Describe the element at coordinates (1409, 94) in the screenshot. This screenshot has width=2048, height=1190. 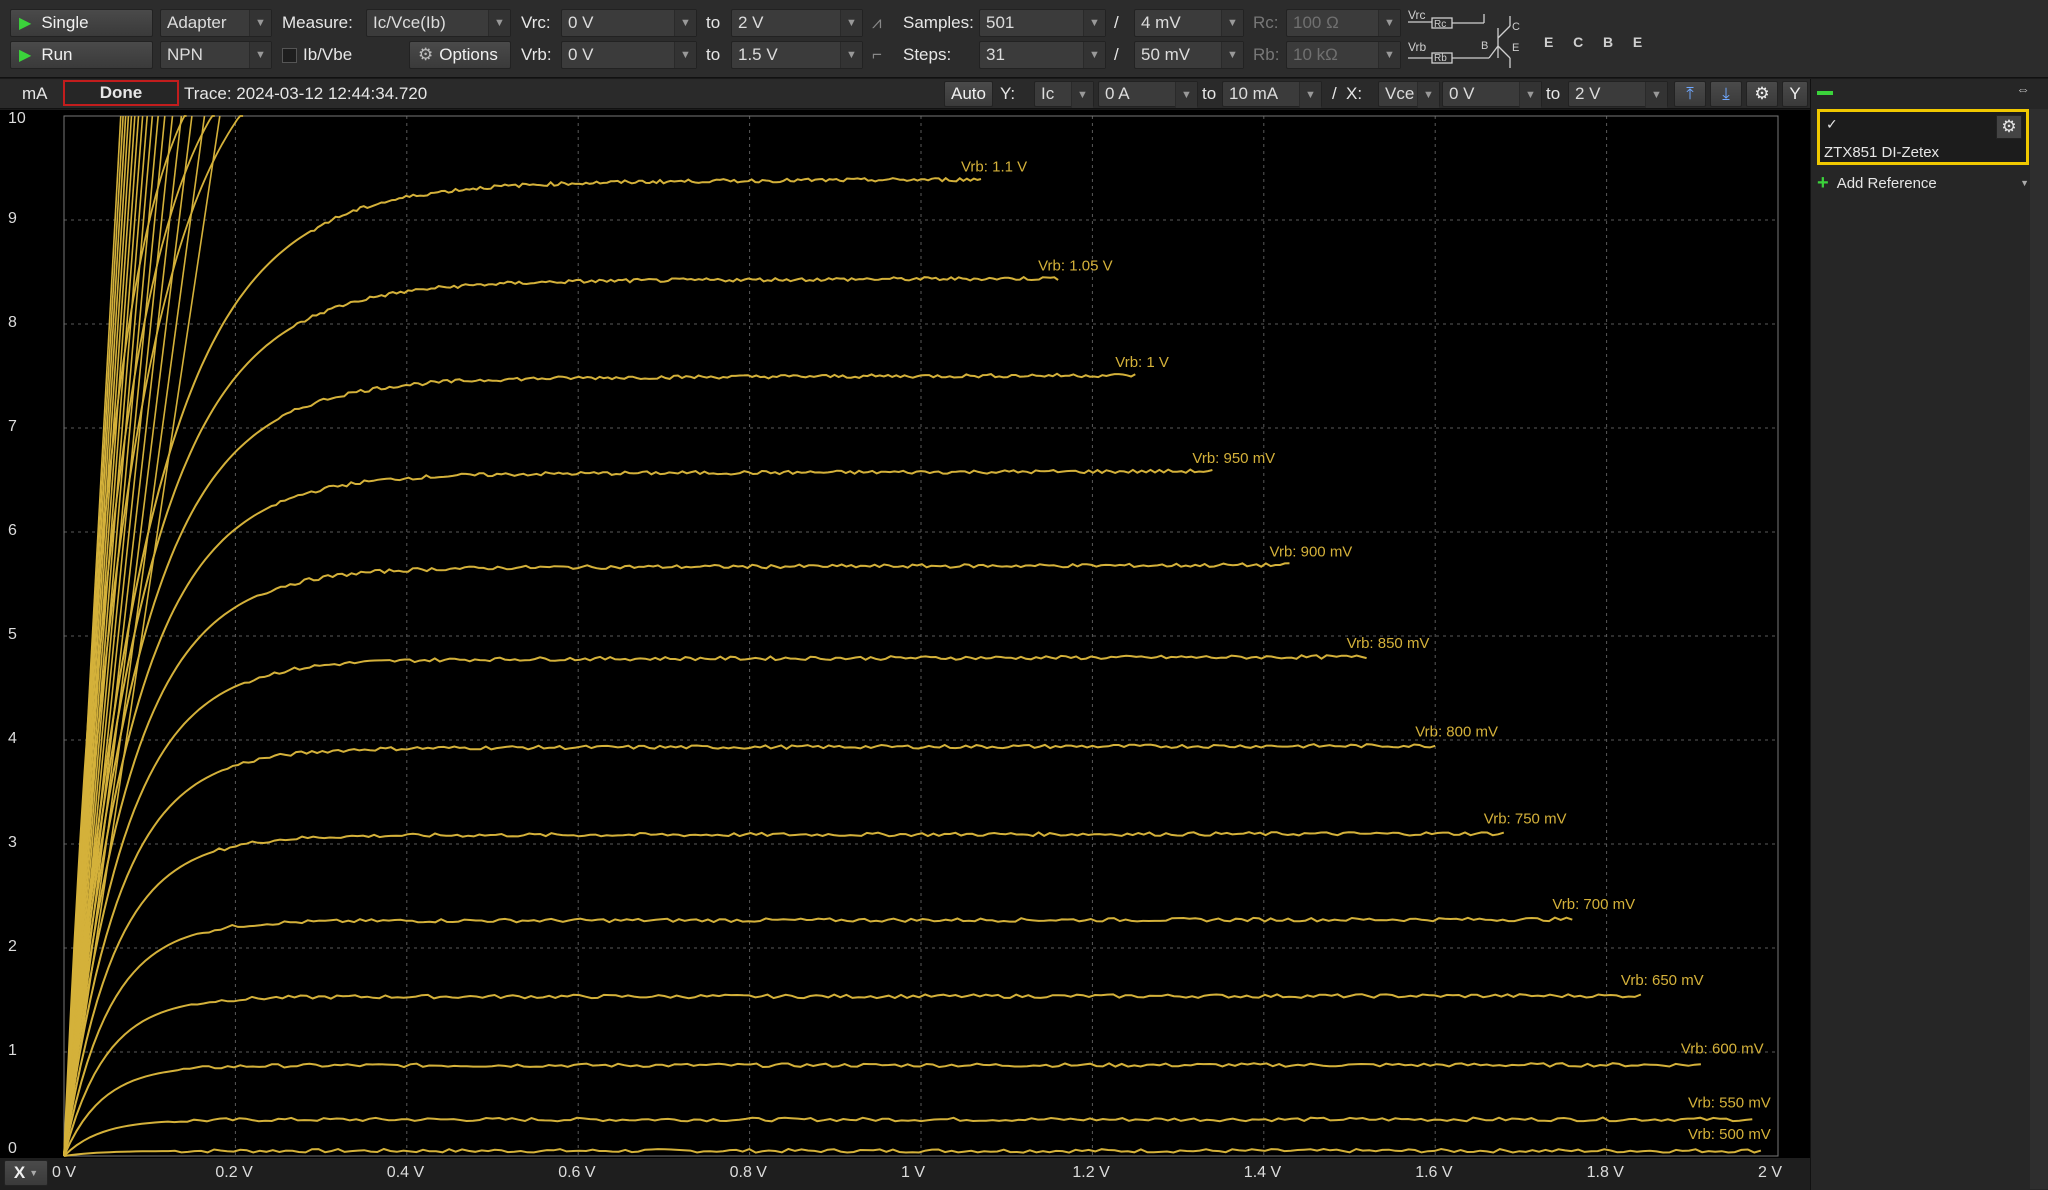
I see `x-channel-select: Vce ▼` at that location.